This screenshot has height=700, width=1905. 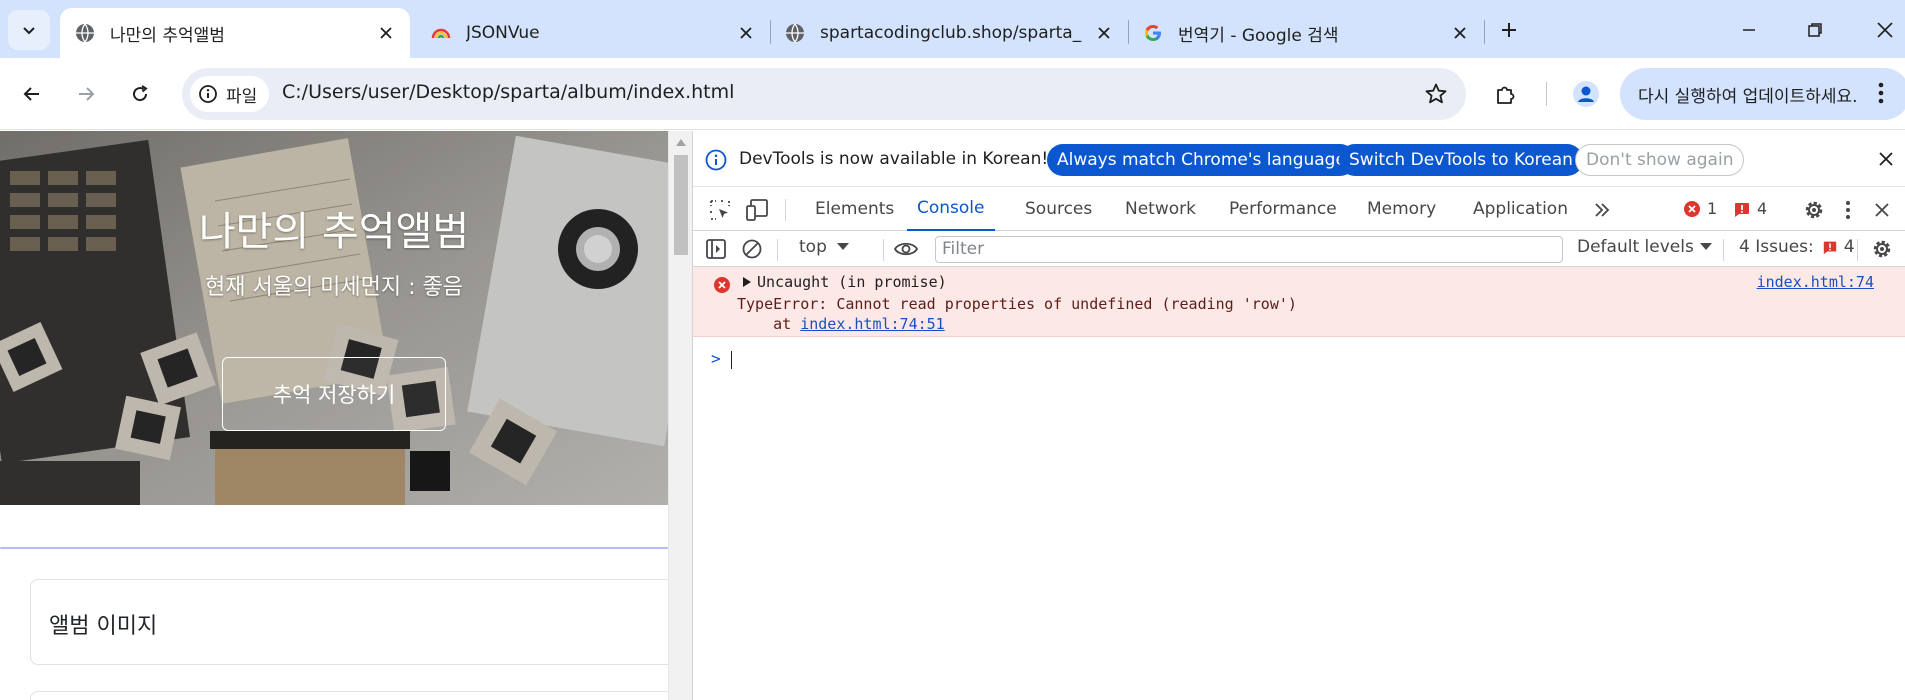 What do you see at coordinates (731, 360) in the screenshot?
I see `console-input-caret` at bounding box center [731, 360].